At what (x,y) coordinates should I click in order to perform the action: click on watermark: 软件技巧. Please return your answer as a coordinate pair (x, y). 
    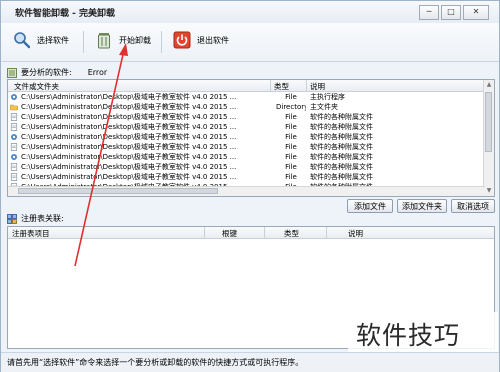
    Looking at the image, I should click on (423, 332).